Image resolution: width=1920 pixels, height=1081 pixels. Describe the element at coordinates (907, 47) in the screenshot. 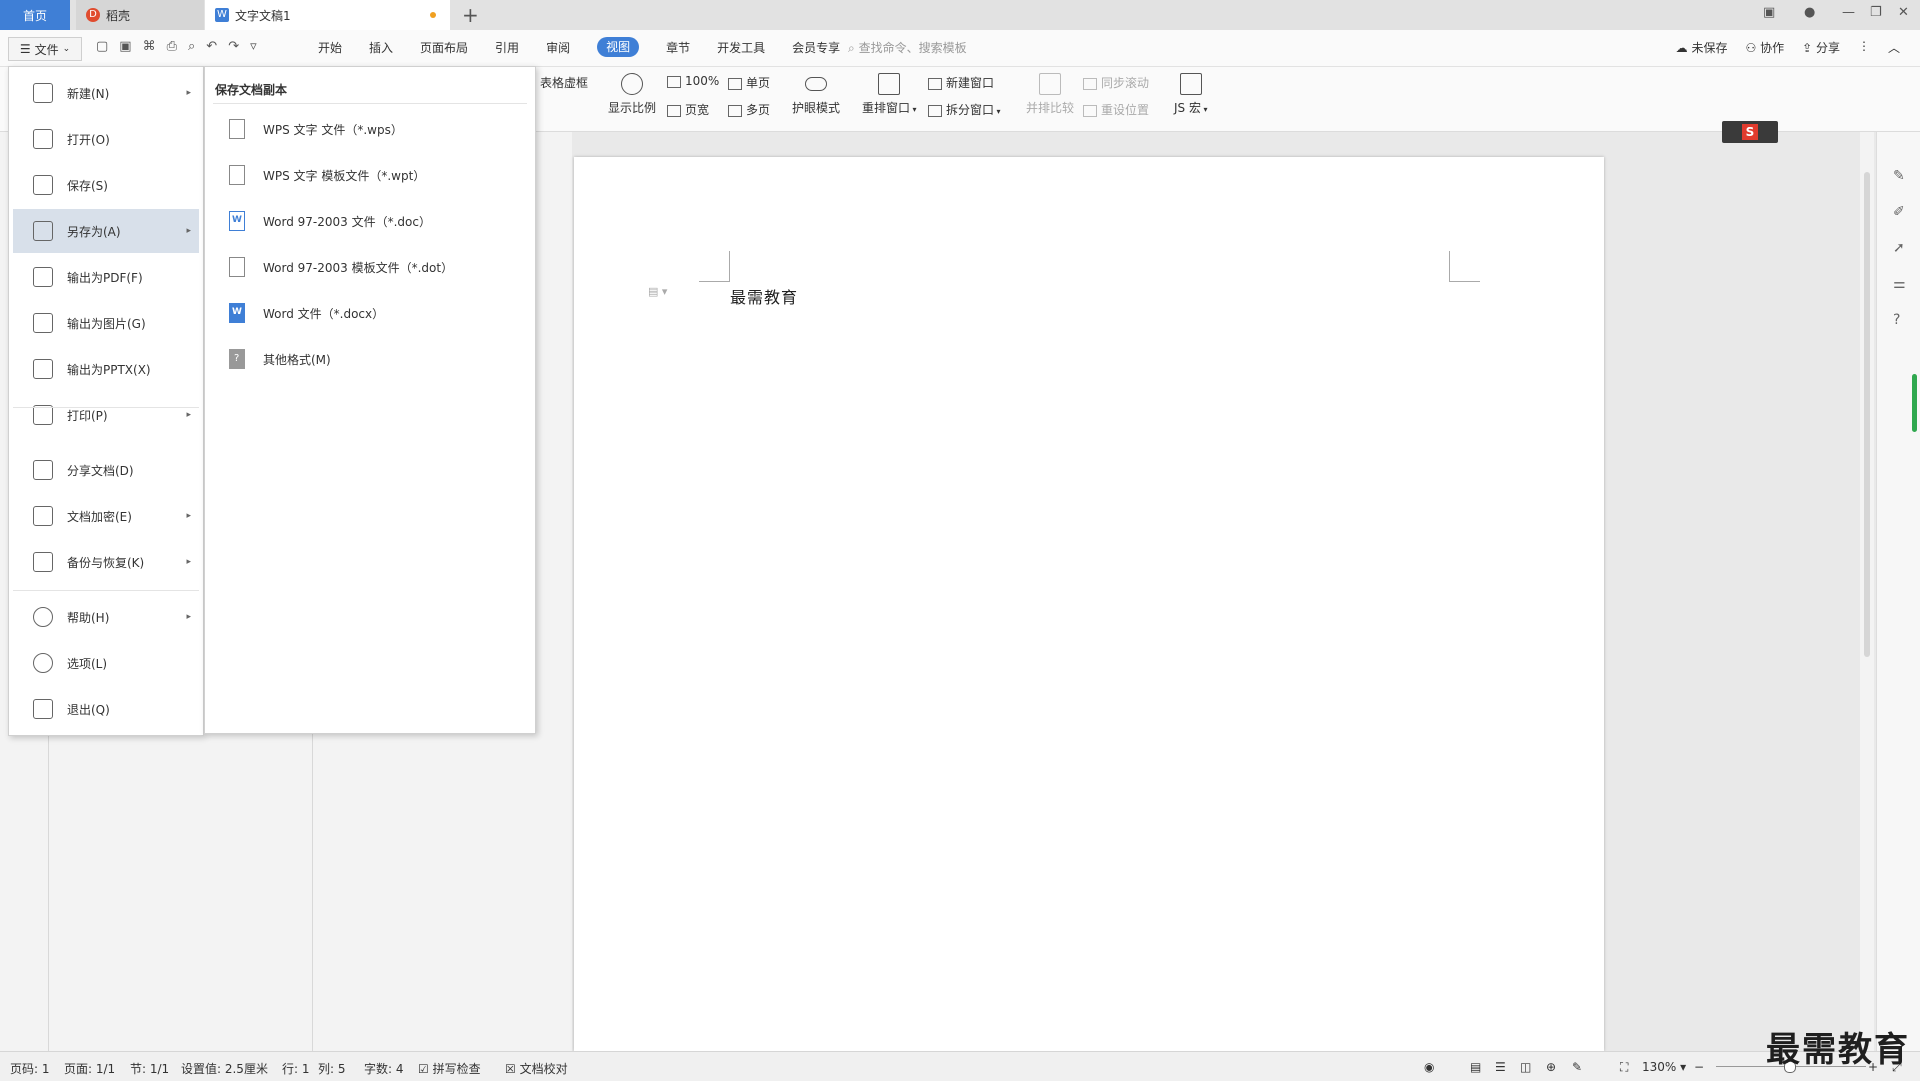

I see `command-search: ⌕ 查找命令、搜索模板` at that location.